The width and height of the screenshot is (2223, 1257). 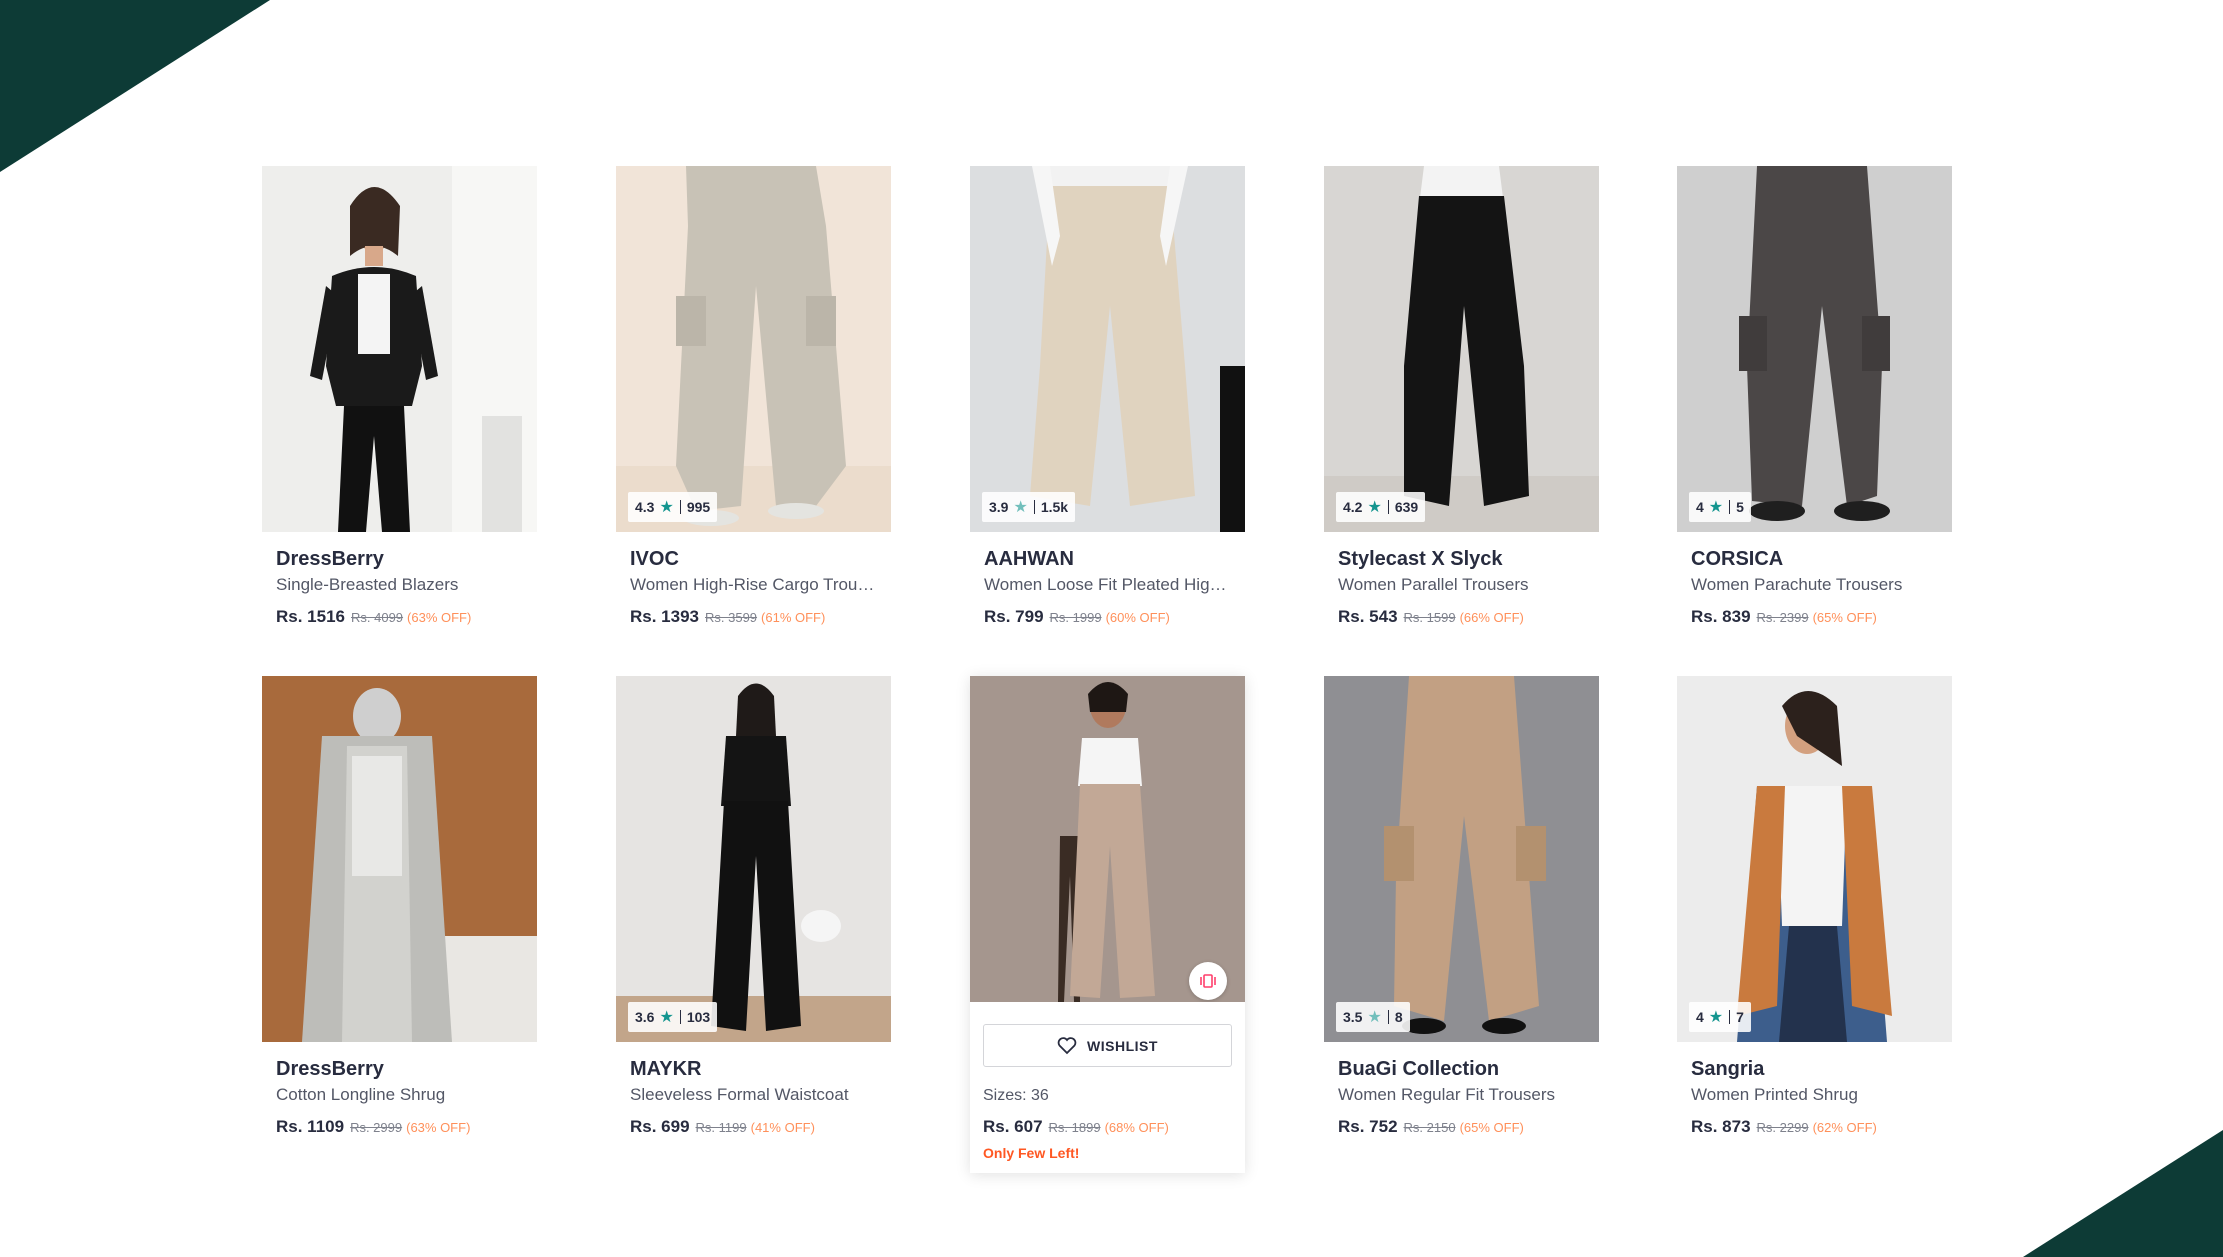 What do you see at coordinates (731, 617) in the screenshot?
I see `product-mrp: Rs. 3599` at bounding box center [731, 617].